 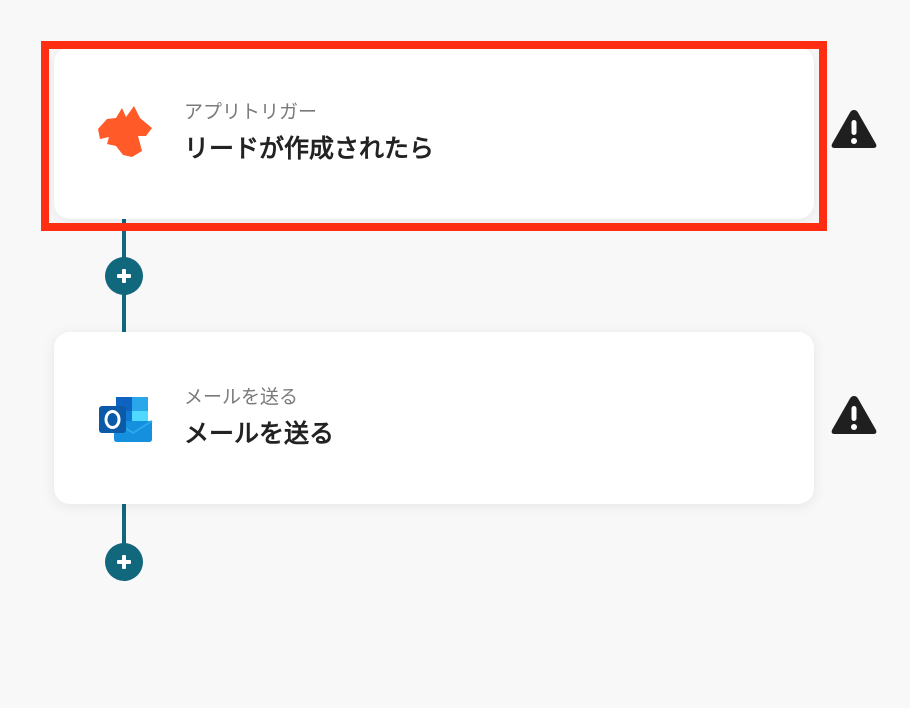 What do you see at coordinates (251, 112) in the screenshot?
I see `step-kind-label: アプリトリガー` at bounding box center [251, 112].